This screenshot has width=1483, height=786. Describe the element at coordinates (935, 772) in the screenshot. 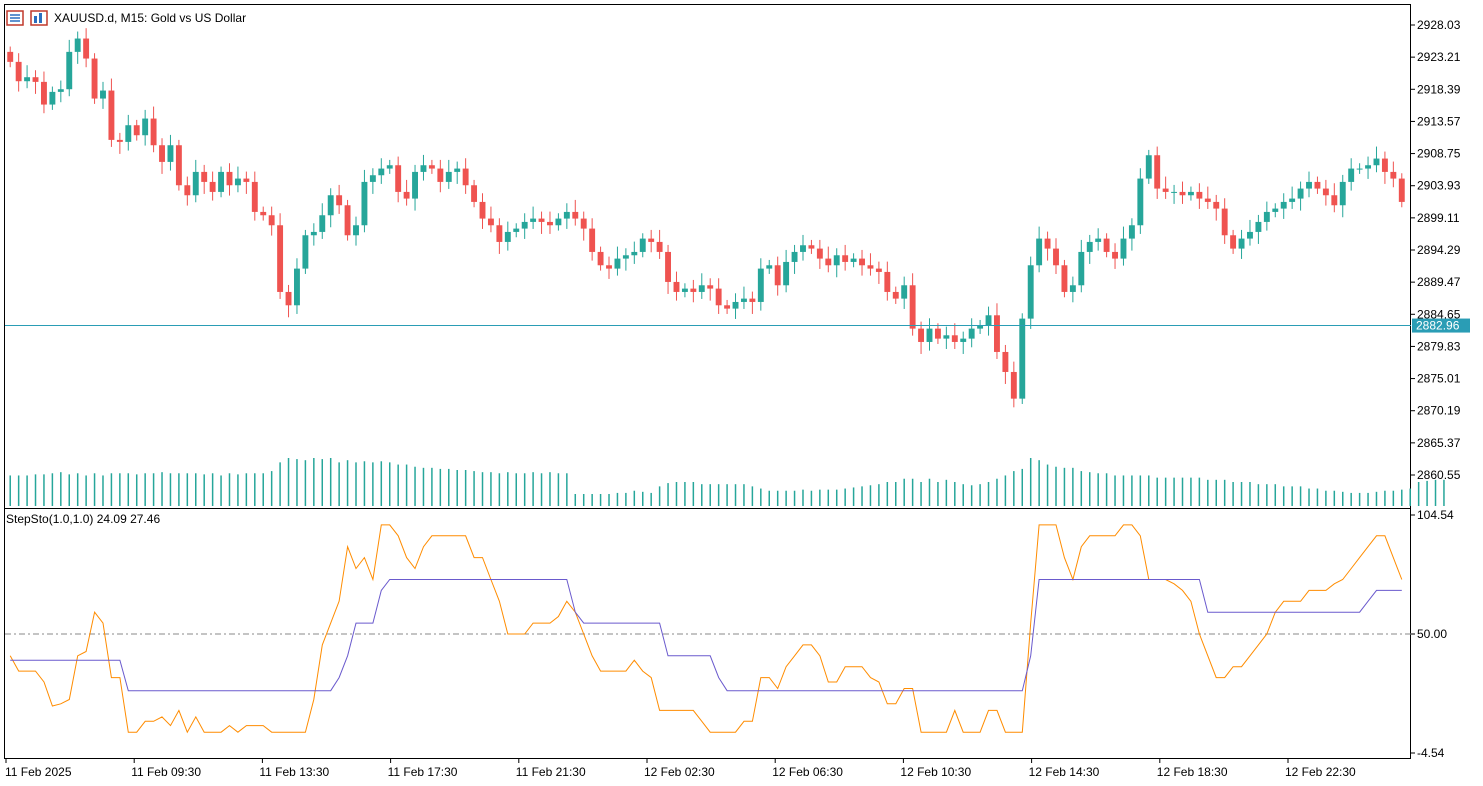

I see `time-tick-label: 12 Feb 10:30` at that location.